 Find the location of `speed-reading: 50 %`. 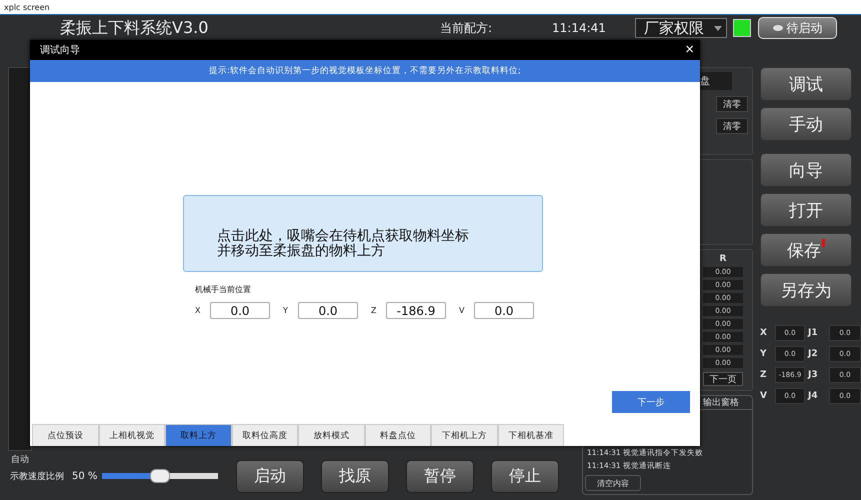

speed-reading: 50 % is located at coordinates (85, 476).